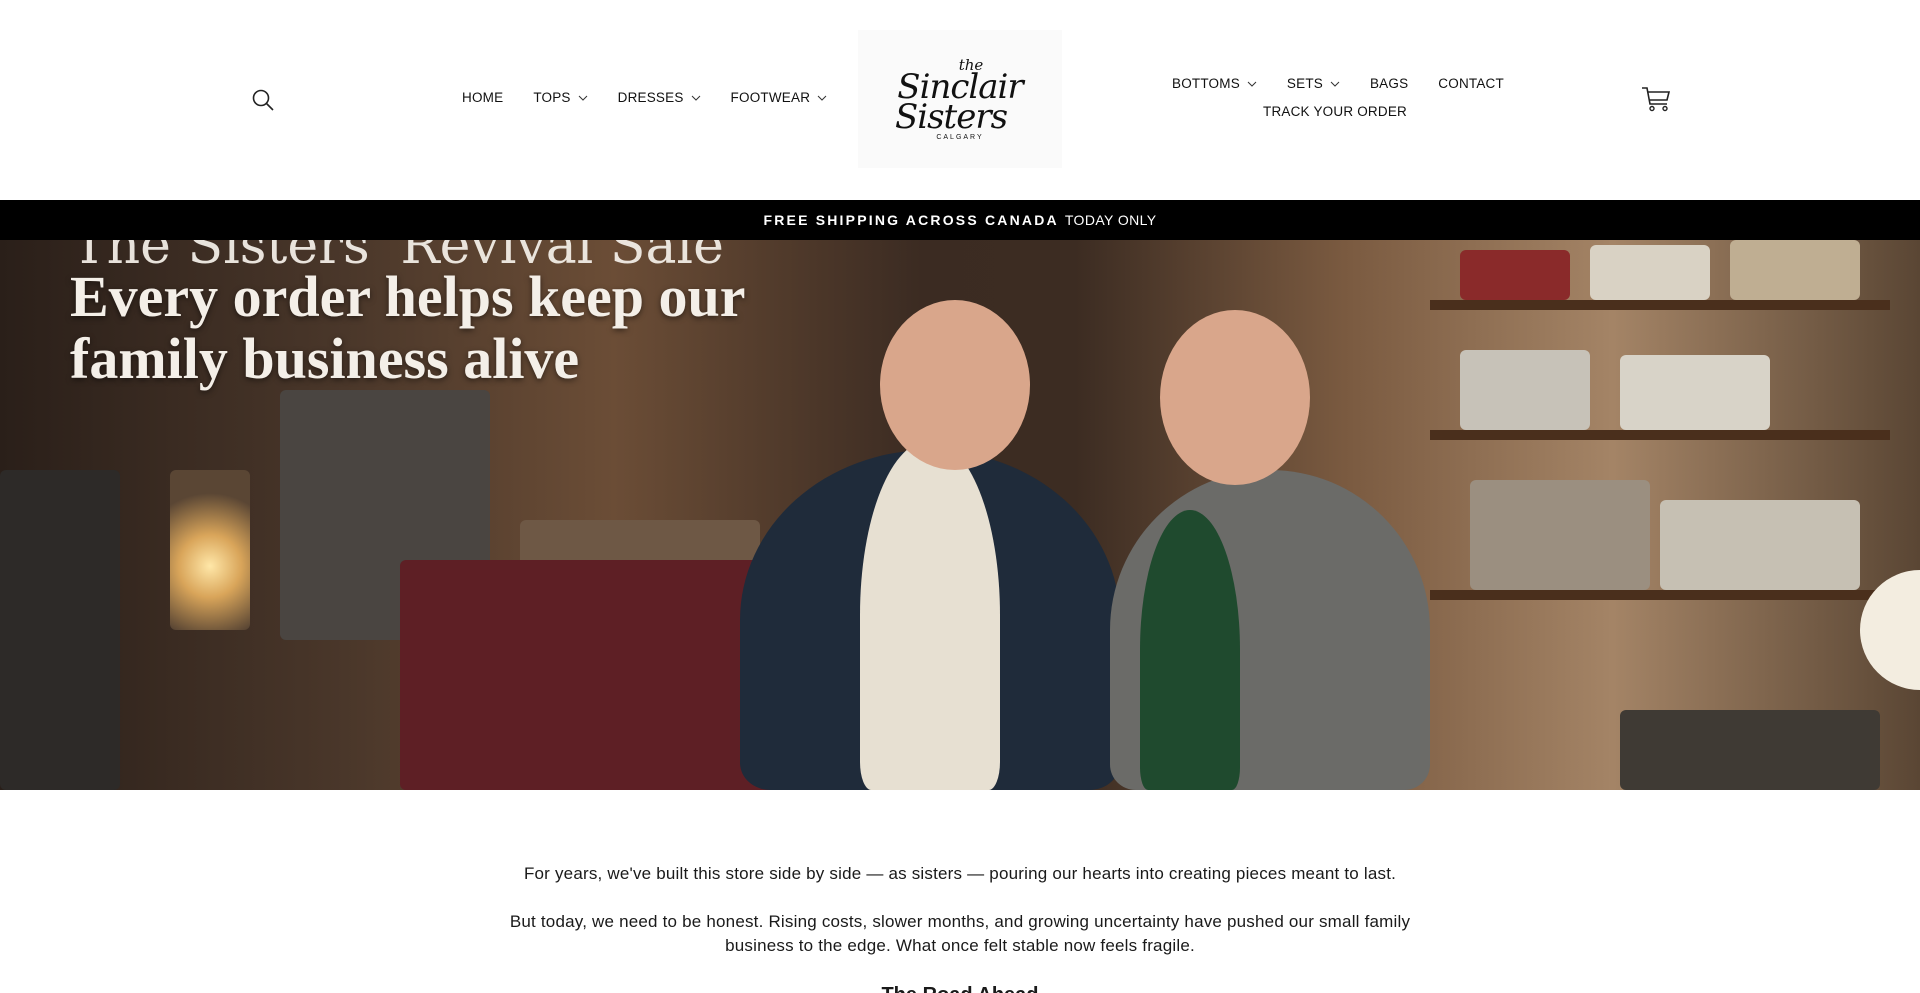 The image size is (1920, 993). I want to click on nav-item-label: BOTTOMS, so click(1206, 83).